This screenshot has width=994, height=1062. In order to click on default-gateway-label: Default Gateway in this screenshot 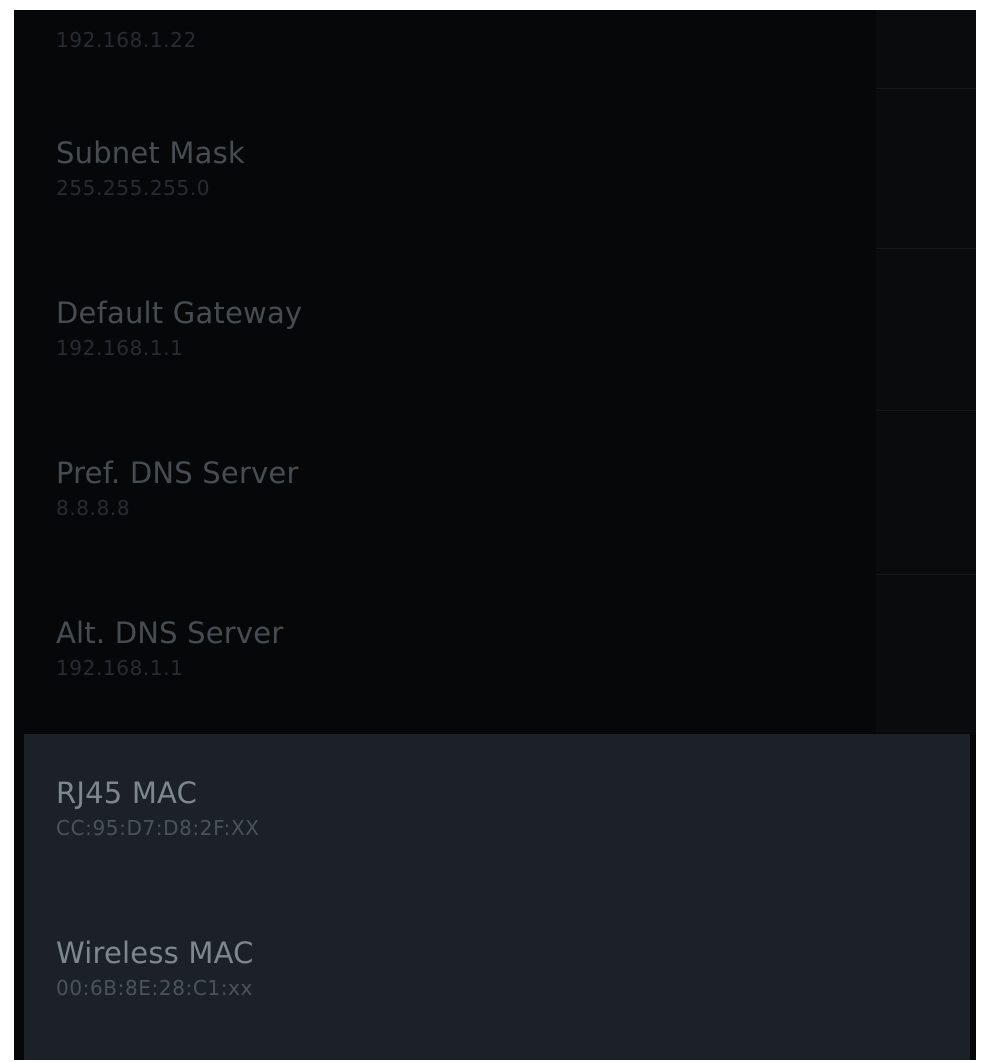, I will do `click(179, 313)`.